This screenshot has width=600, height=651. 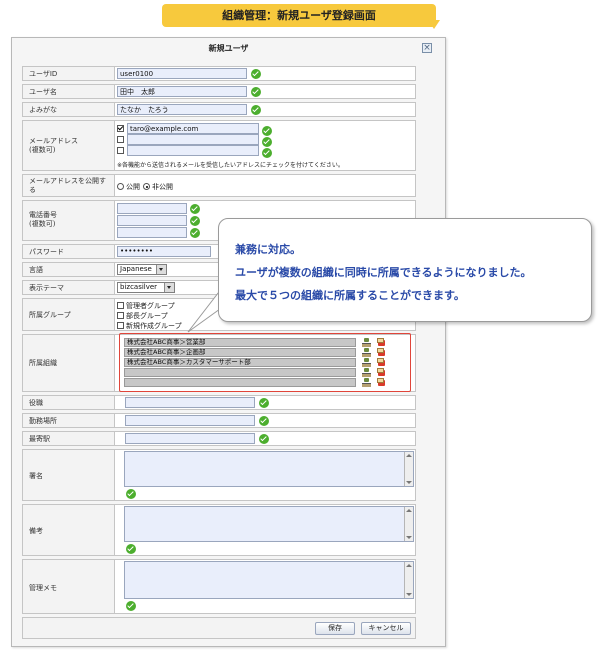 What do you see at coordinates (146, 186) in the screenshot?
I see `email-private-radio` at bounding box center [146, 186].